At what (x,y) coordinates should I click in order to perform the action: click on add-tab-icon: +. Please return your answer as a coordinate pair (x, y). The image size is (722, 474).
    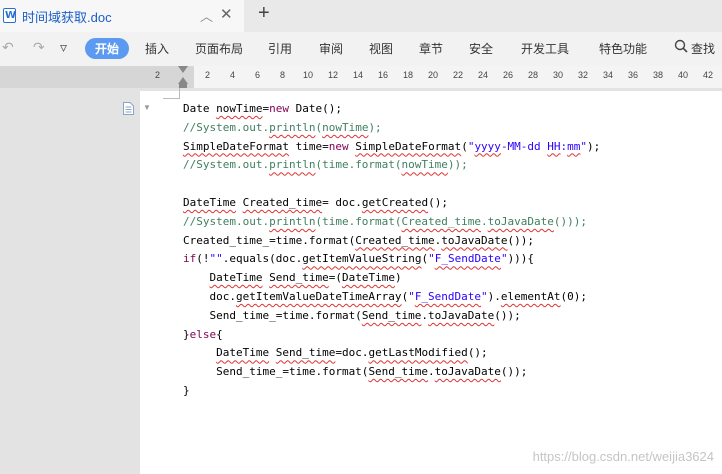
    Looking at the image, I should click on (264, 13).